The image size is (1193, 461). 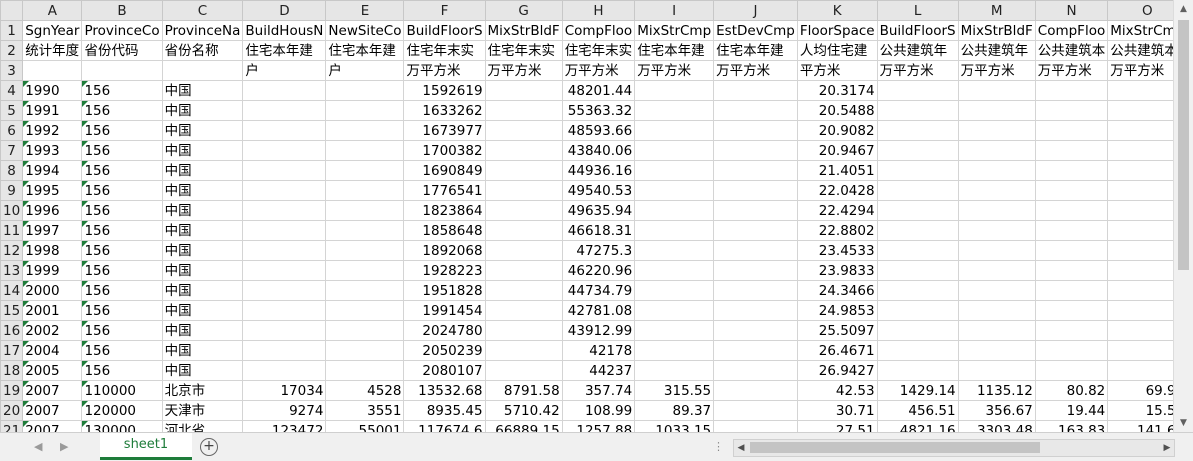 What do you see at coordinates (917, 190) in the screenshot?
I see `cell-l9` at bounding box center [917, 190].